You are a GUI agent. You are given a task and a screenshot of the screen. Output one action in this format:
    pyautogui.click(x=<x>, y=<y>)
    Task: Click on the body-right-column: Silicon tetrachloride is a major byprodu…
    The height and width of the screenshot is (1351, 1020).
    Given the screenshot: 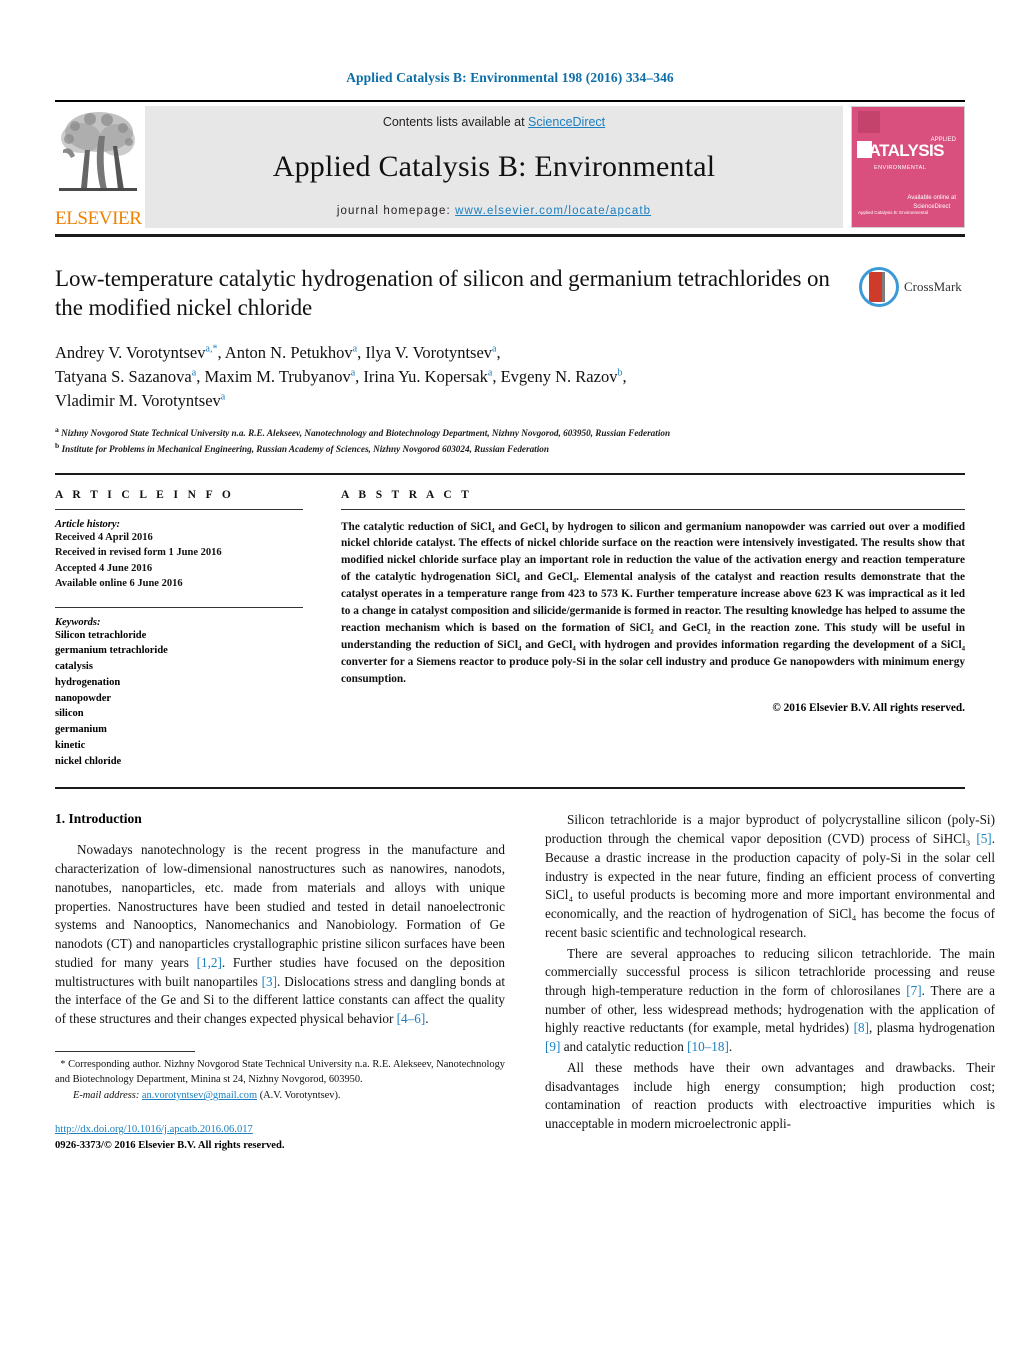 What is the action you would take?
    pyautogui.click(x=770, y=982)
    